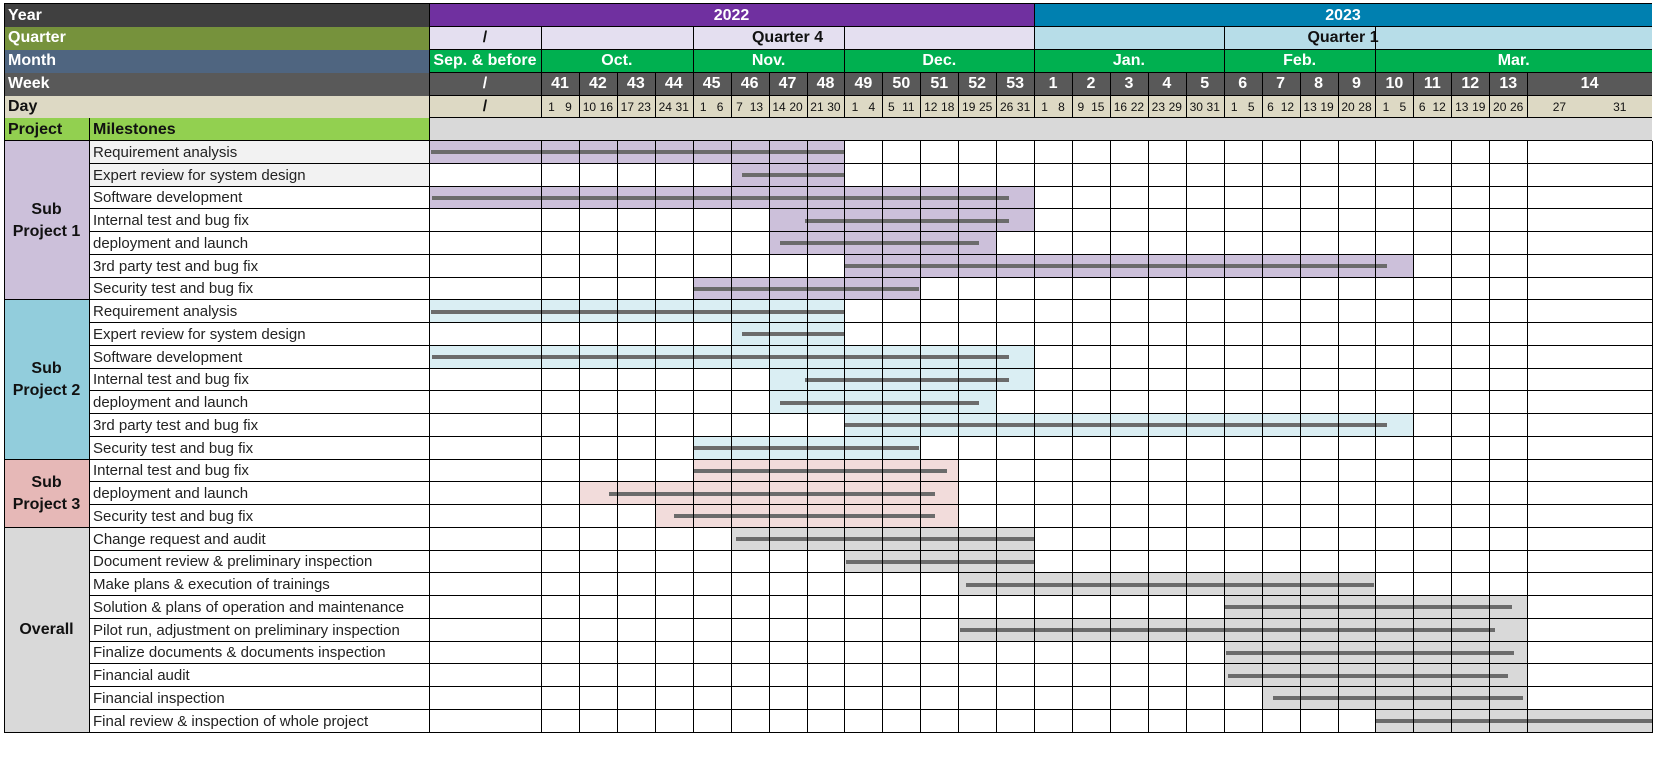 The height and width of the screenshot is (776, 1657). What do you see at coordinates (749, 106) in the screenshot?
I see `day-cell: 7 13` at bounding box center [749, 106].